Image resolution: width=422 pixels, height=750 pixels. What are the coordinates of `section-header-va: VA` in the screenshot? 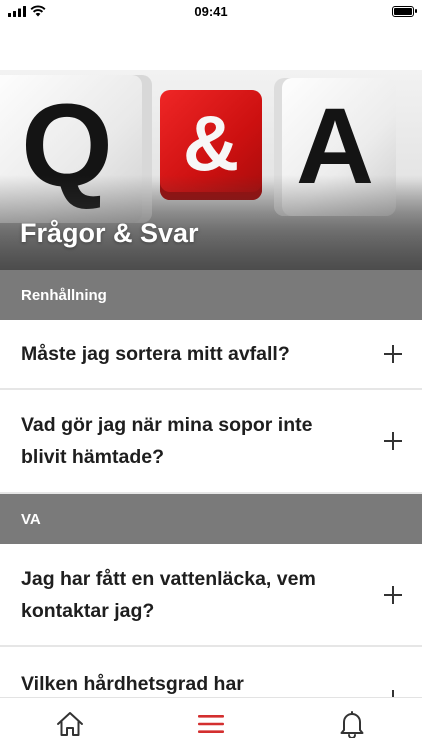 It's located at (211, 519).